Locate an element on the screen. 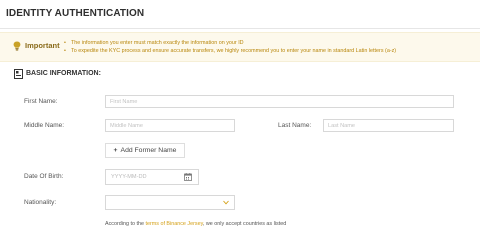  note-suffix: , we only accept countries as listed is located at coordinates (244, 224).